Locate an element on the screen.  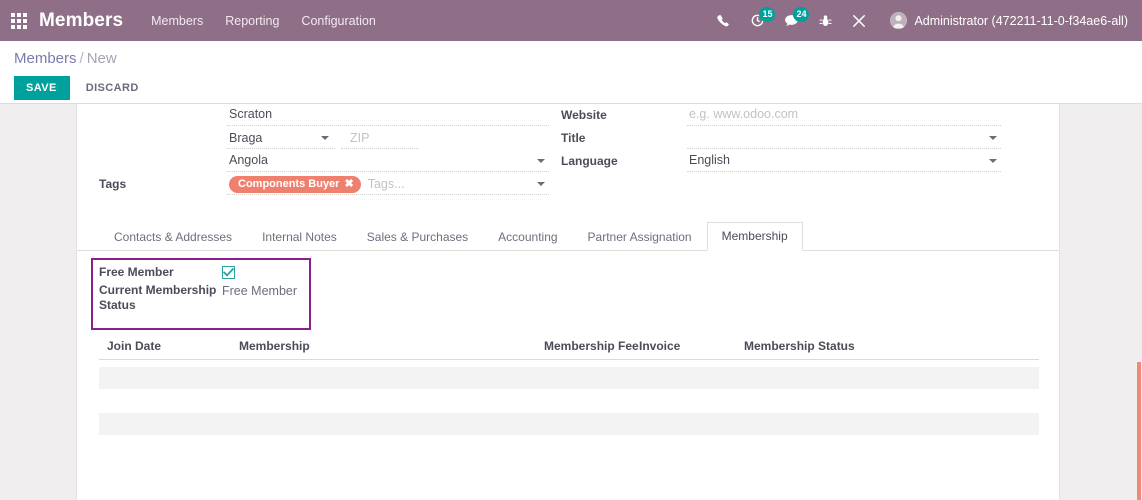
tag-chip-label: Components Buyer is located at coordinates (289, 183).